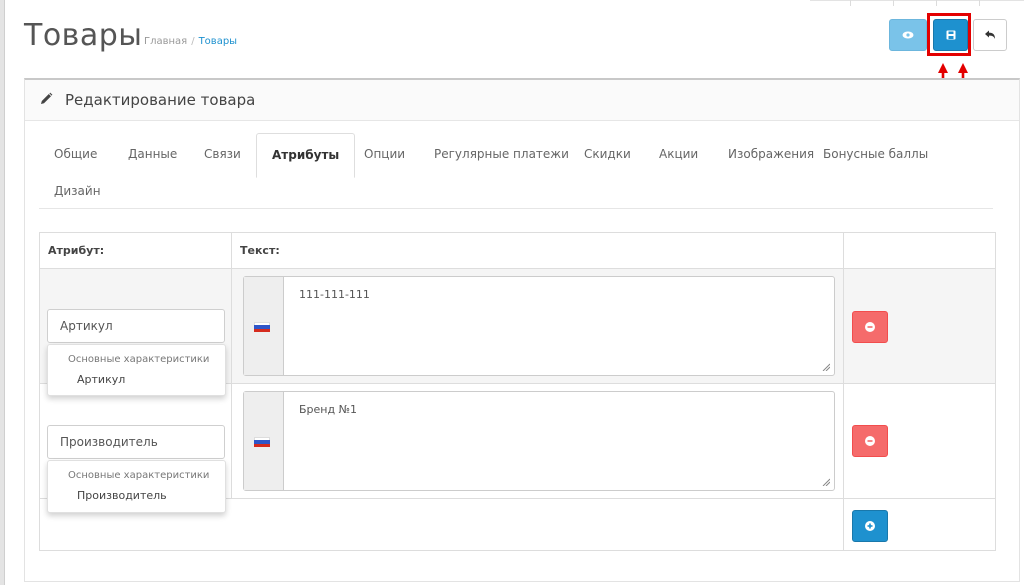 This screenshot has height=585, width=1024. I want to click on attribute-input: Артикул, so click(136, 325).